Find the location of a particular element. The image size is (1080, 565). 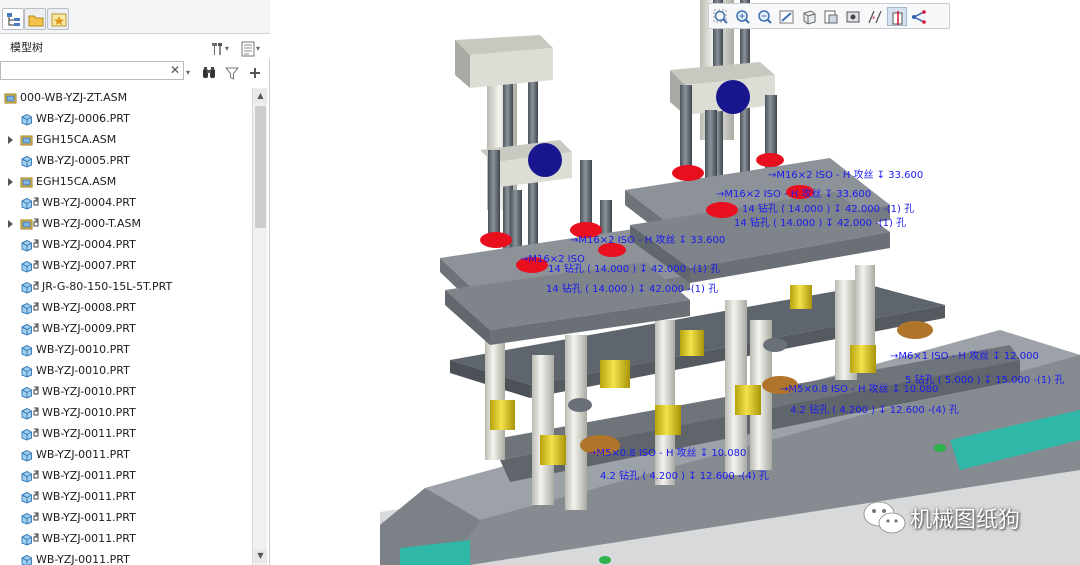

favorites-icon is located at coordinates (59, 20).